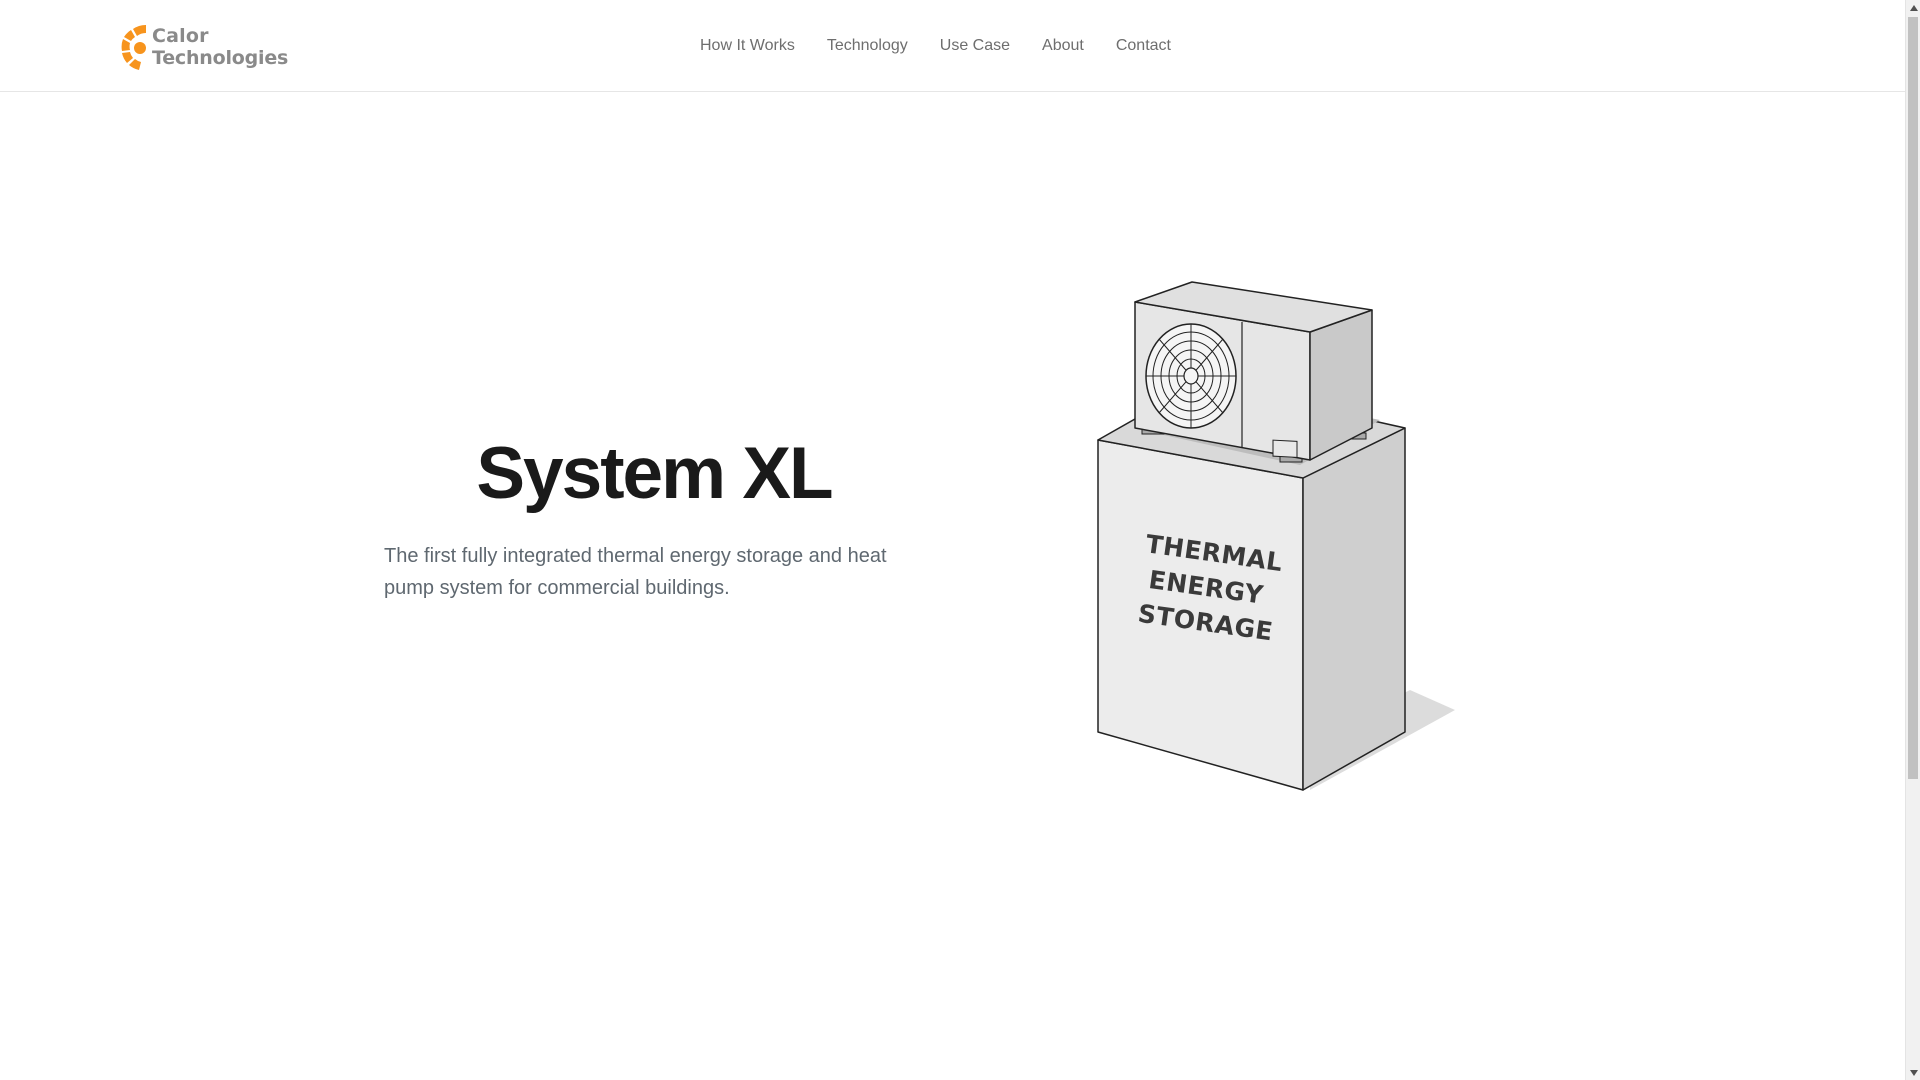 This screenshot has width=1920, height=1080. I want to click on nav-link-contact: Contact, so click(1143, 46).